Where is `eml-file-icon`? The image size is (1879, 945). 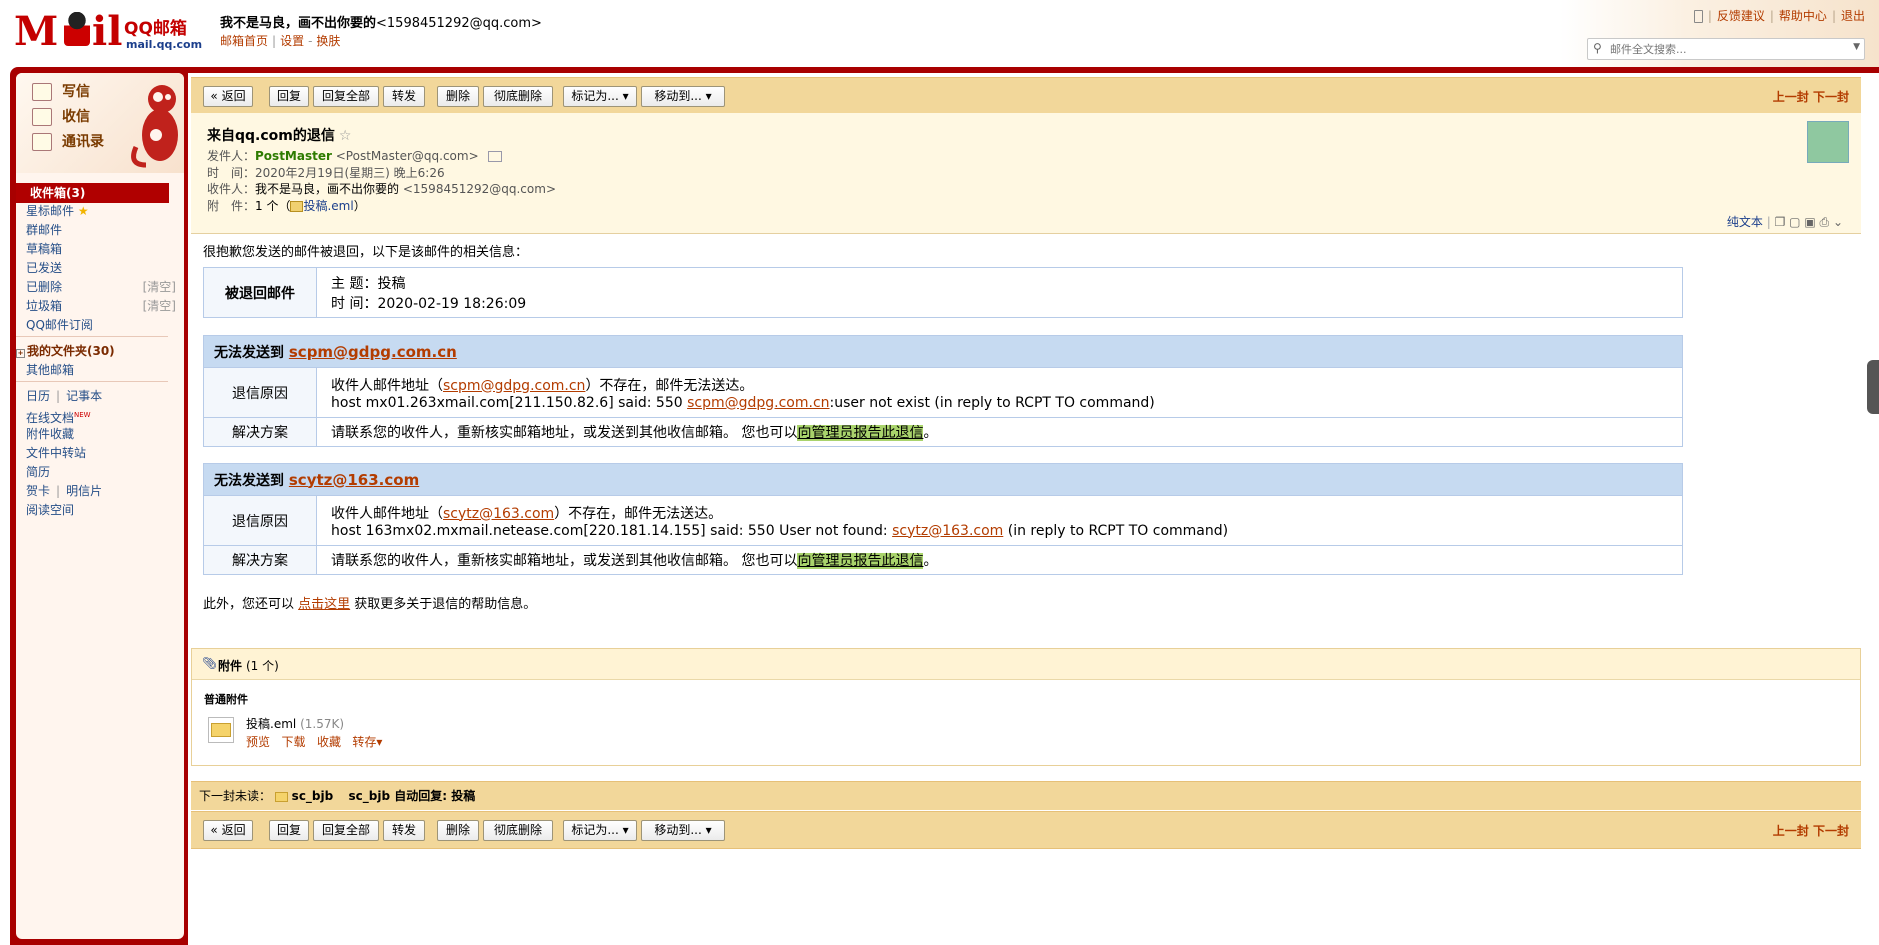 eml-file-icon is located at coordinates (221, 730).